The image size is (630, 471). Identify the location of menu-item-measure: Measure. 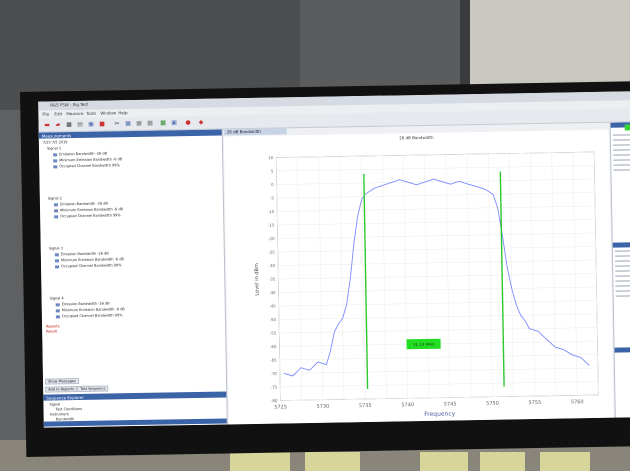
(74, 113).